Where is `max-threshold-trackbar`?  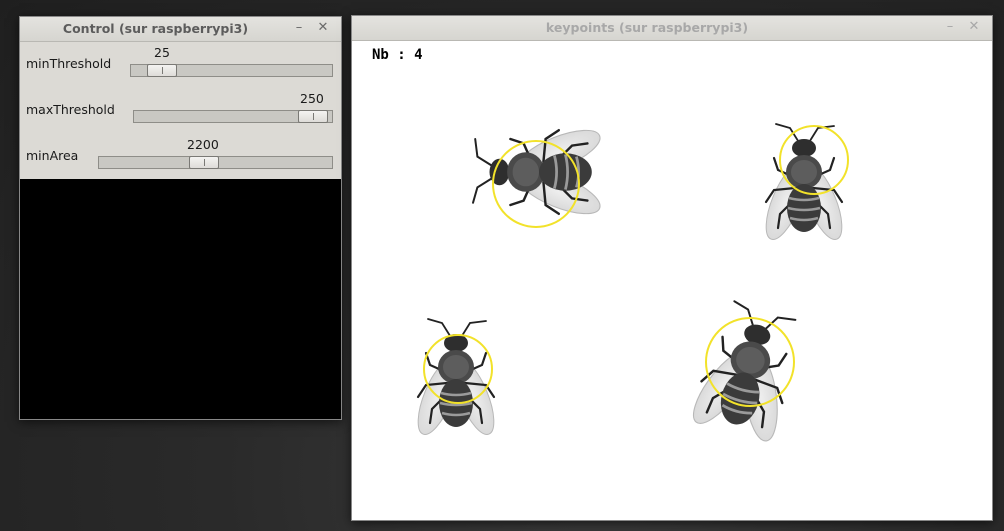
max-threshold-trackbar is located at coordinates (233, 116).